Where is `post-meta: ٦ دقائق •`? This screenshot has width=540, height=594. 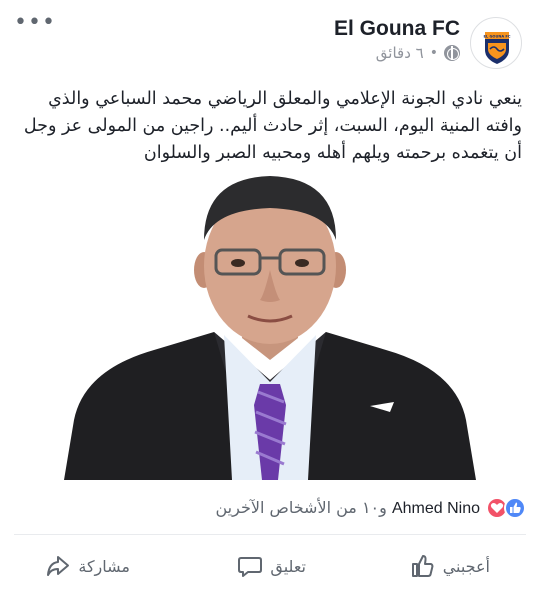
post-meta: ٦ دقائق • is located at coordinates (418, 53).